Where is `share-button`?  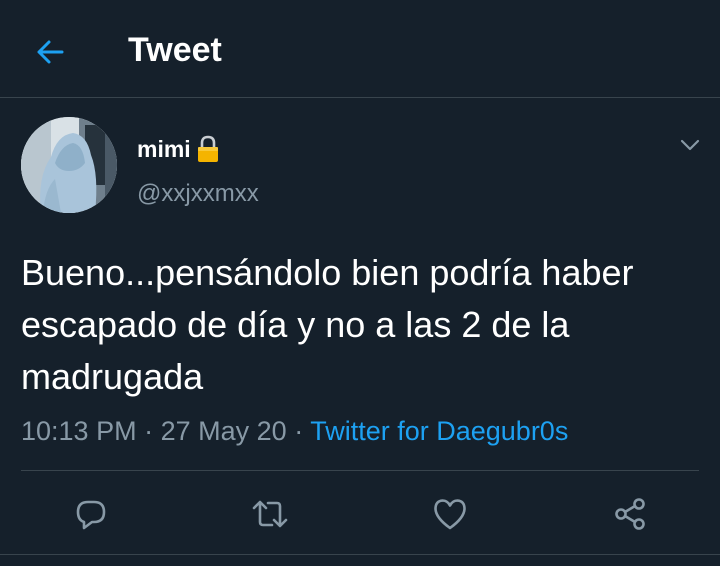 share-button is located at coordinates (630, 514).